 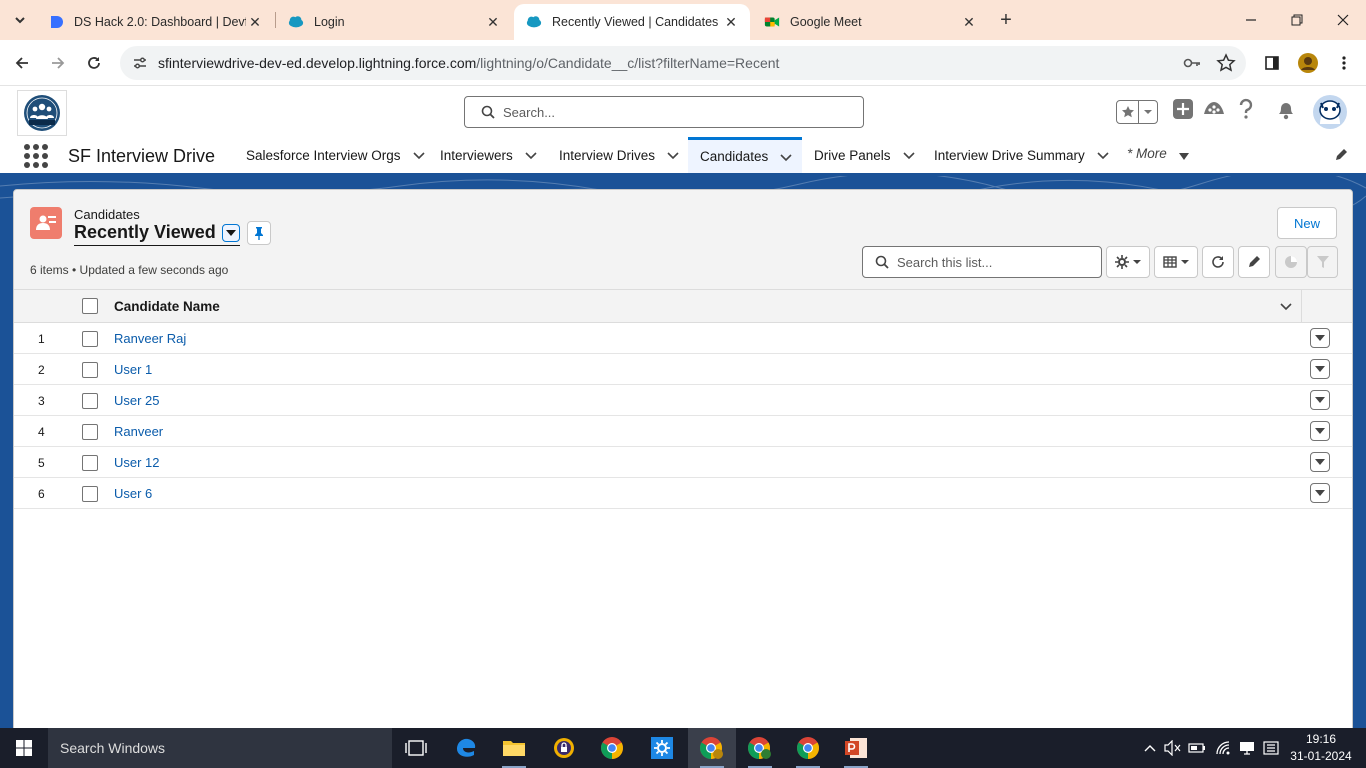 I want to click on favorites-button-group, so click(x=1137, y=112).